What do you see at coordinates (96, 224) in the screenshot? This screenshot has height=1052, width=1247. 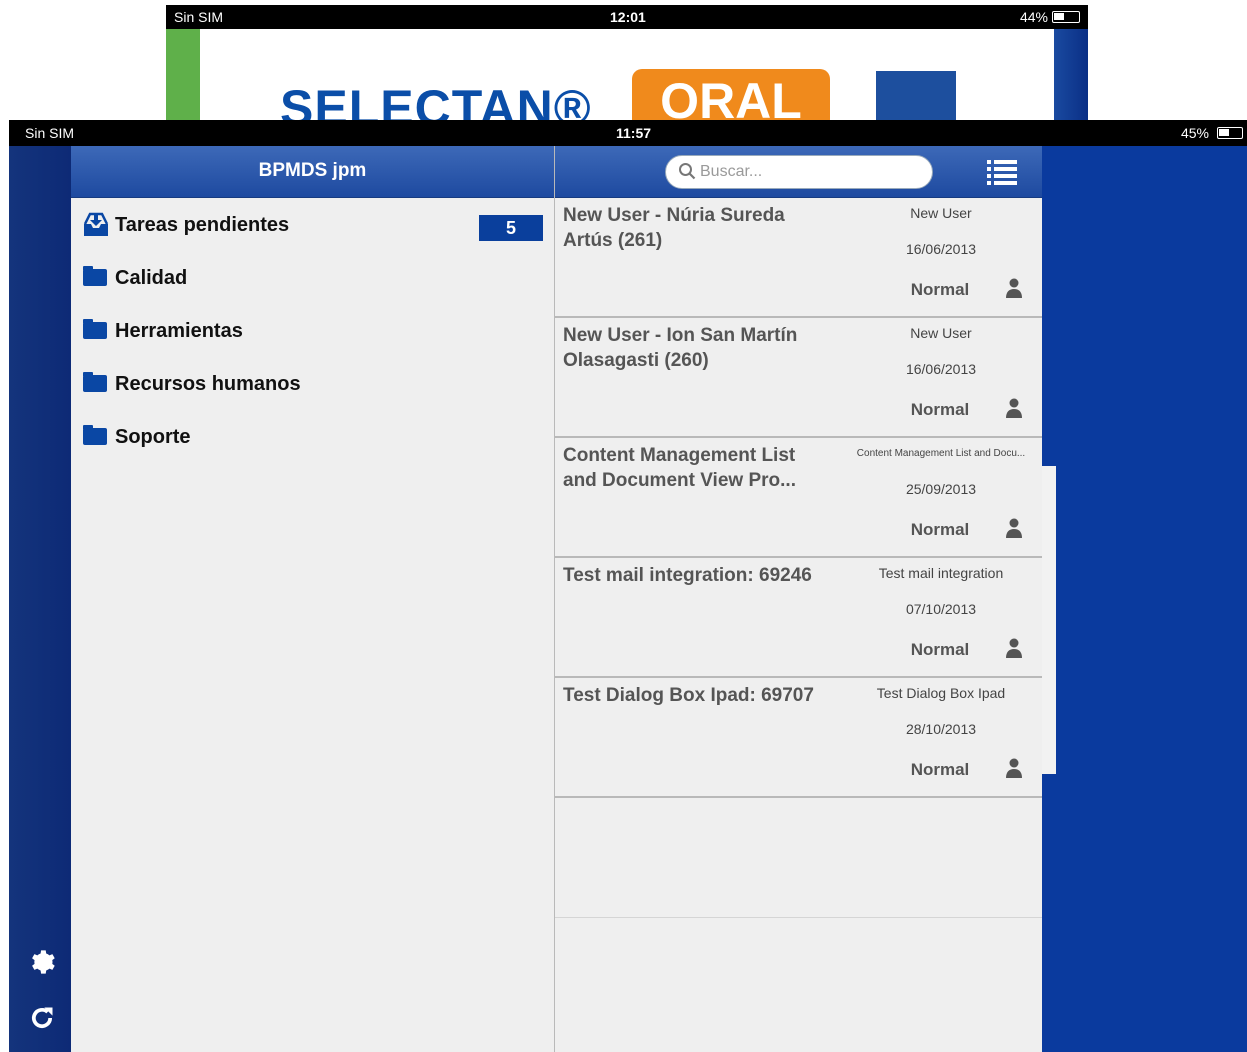 I see `inbox-download-icon` at bounding box center [96, 224].